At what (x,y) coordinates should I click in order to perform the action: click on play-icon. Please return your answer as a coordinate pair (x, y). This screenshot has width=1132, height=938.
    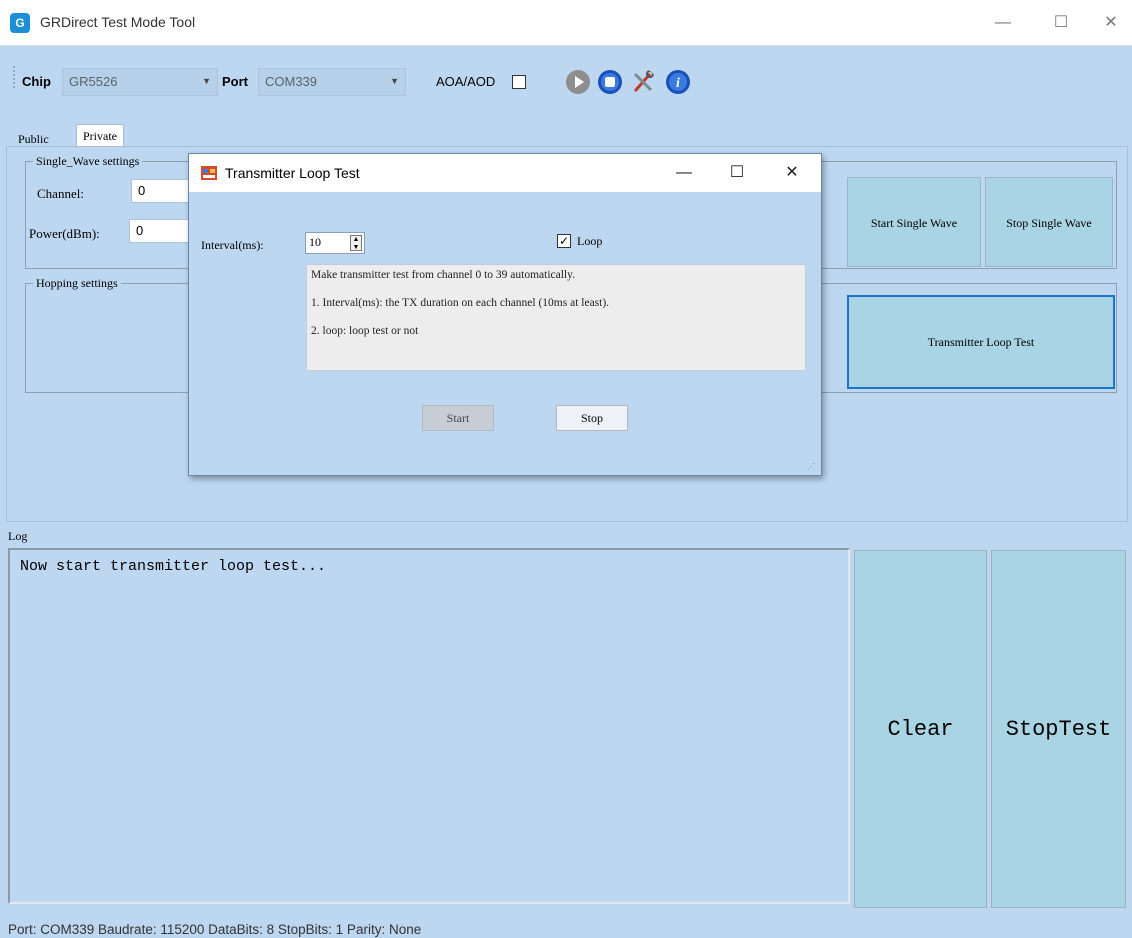
    Looking at the image, I should click on (578, 82).